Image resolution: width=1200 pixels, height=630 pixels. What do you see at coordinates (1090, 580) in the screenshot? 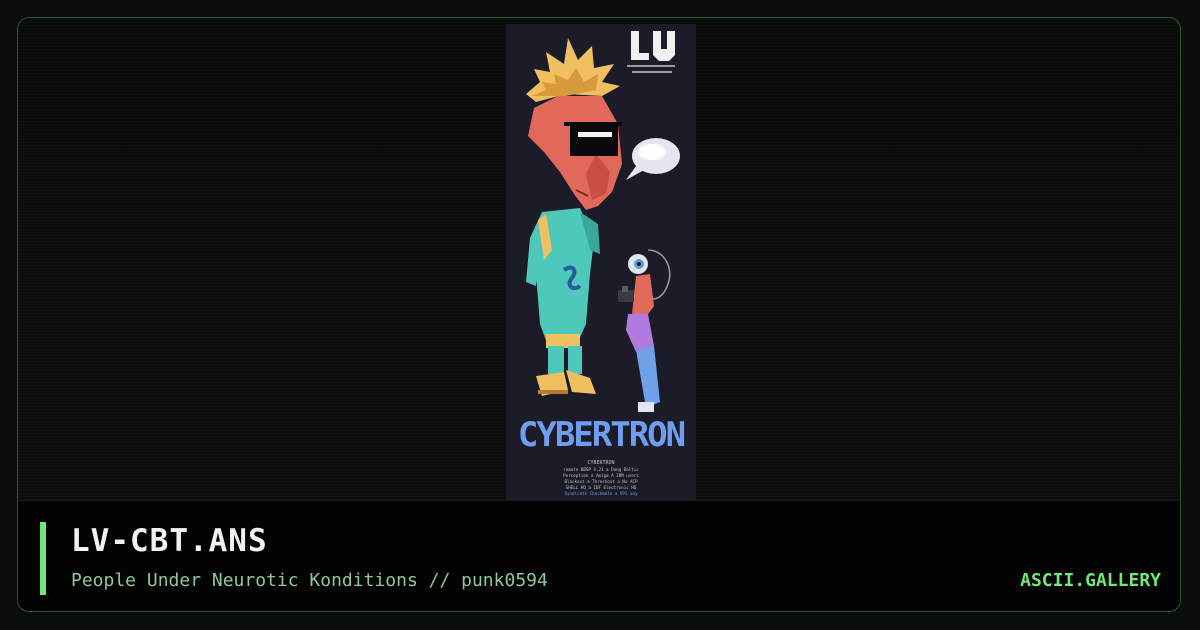
I see `site-brand: ASCII.GALLERY` at bounding box center [1090, 580].